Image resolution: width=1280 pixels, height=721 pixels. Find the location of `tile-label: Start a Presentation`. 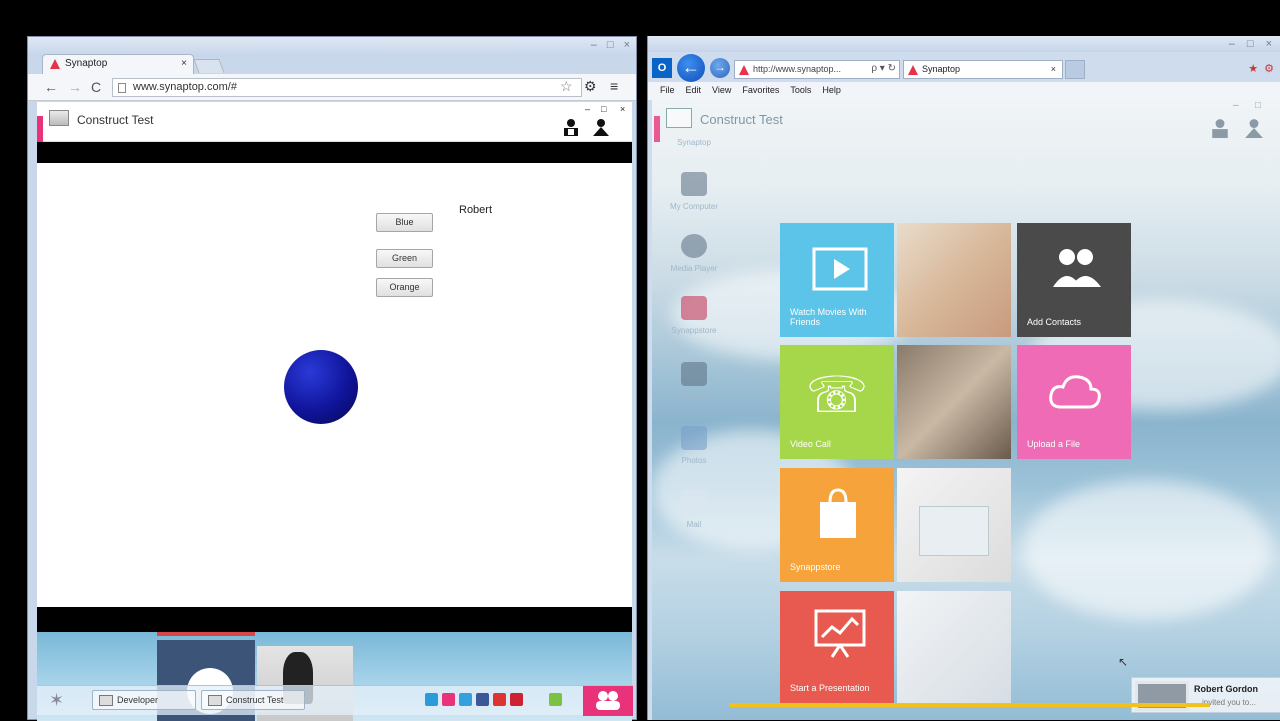

tile-label: Start a Presentation is located at coordinates (830, 688).